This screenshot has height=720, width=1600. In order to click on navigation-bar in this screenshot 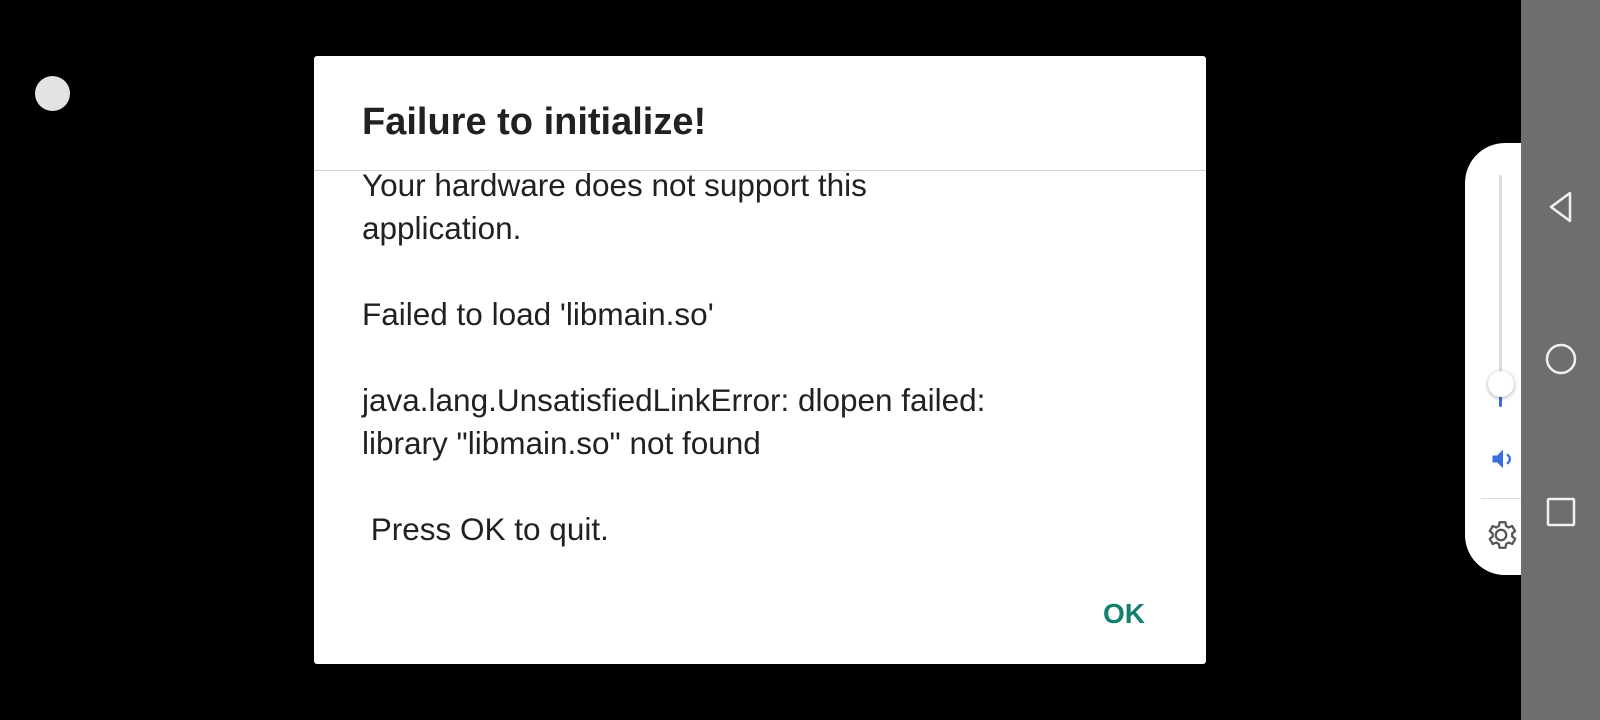, I will do `click(1560, 360)`.